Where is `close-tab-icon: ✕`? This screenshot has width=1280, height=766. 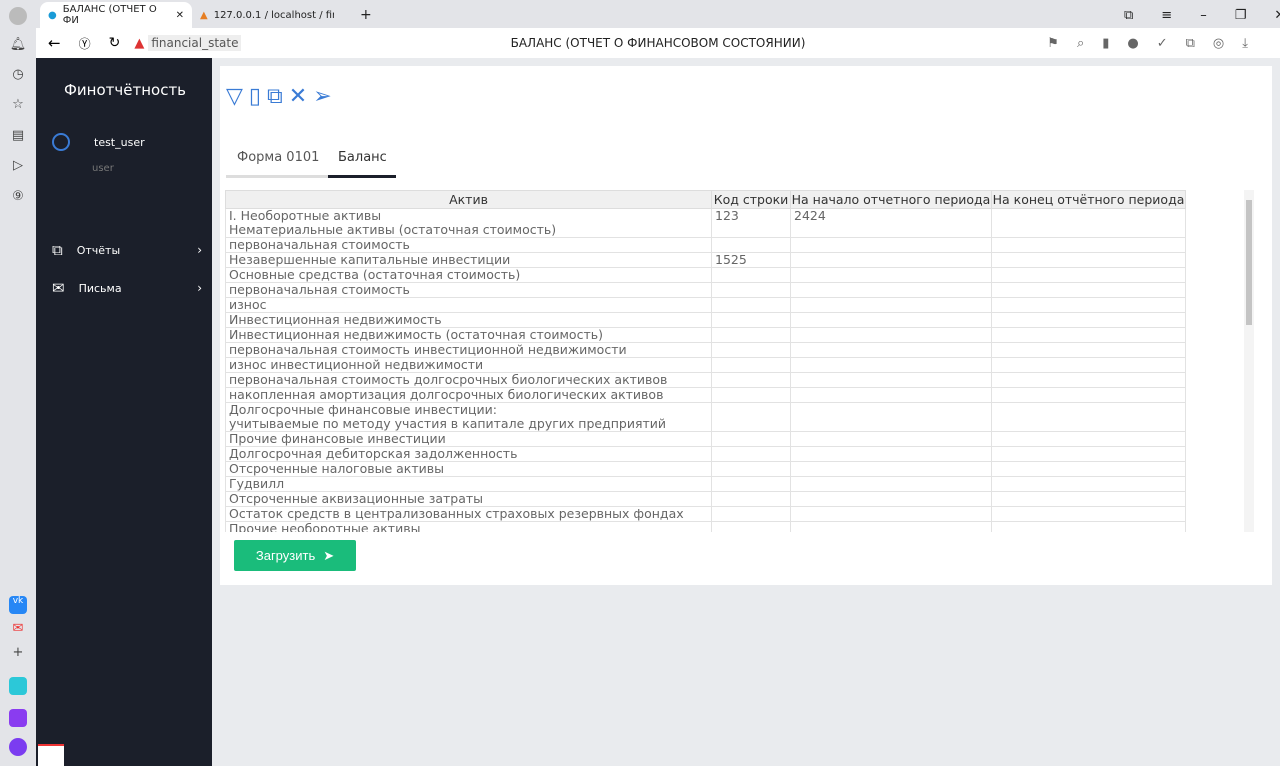 close-tab-icon: ✕ is located at coordinates (180, 15).